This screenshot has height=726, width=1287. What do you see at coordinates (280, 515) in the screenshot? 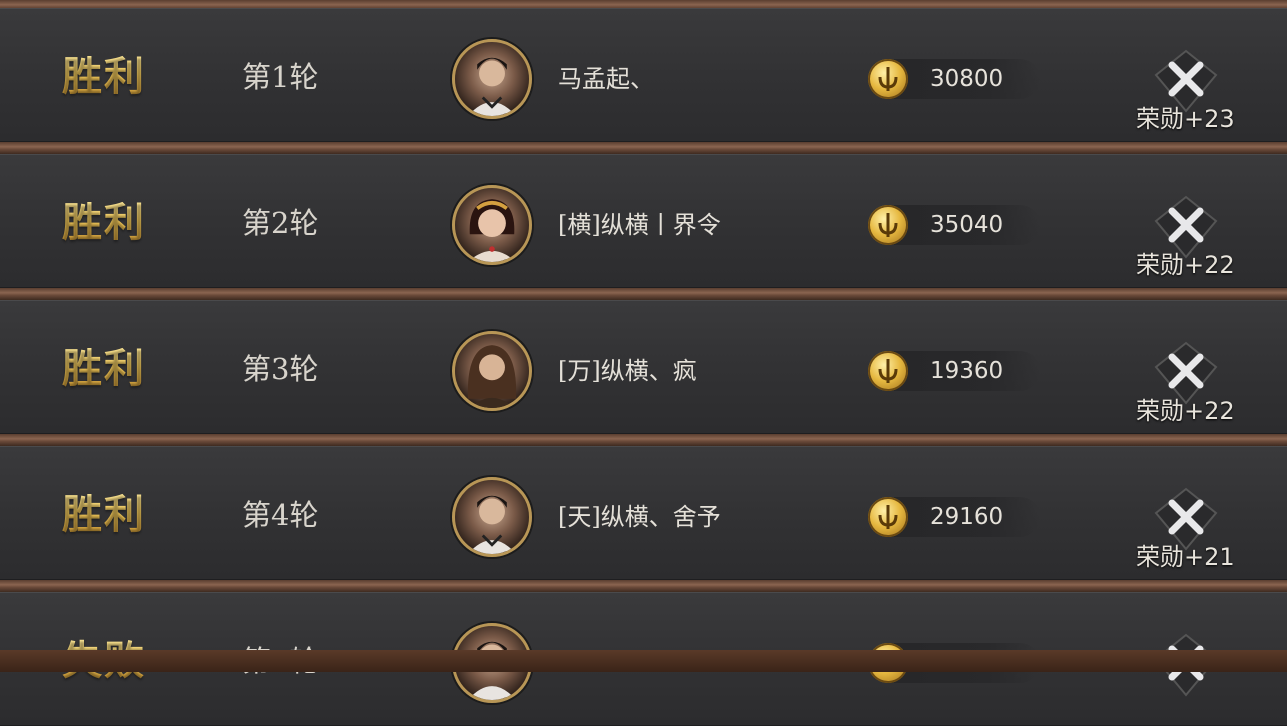
I see `round-label: 第4轮` at bounding box center [280, 515].